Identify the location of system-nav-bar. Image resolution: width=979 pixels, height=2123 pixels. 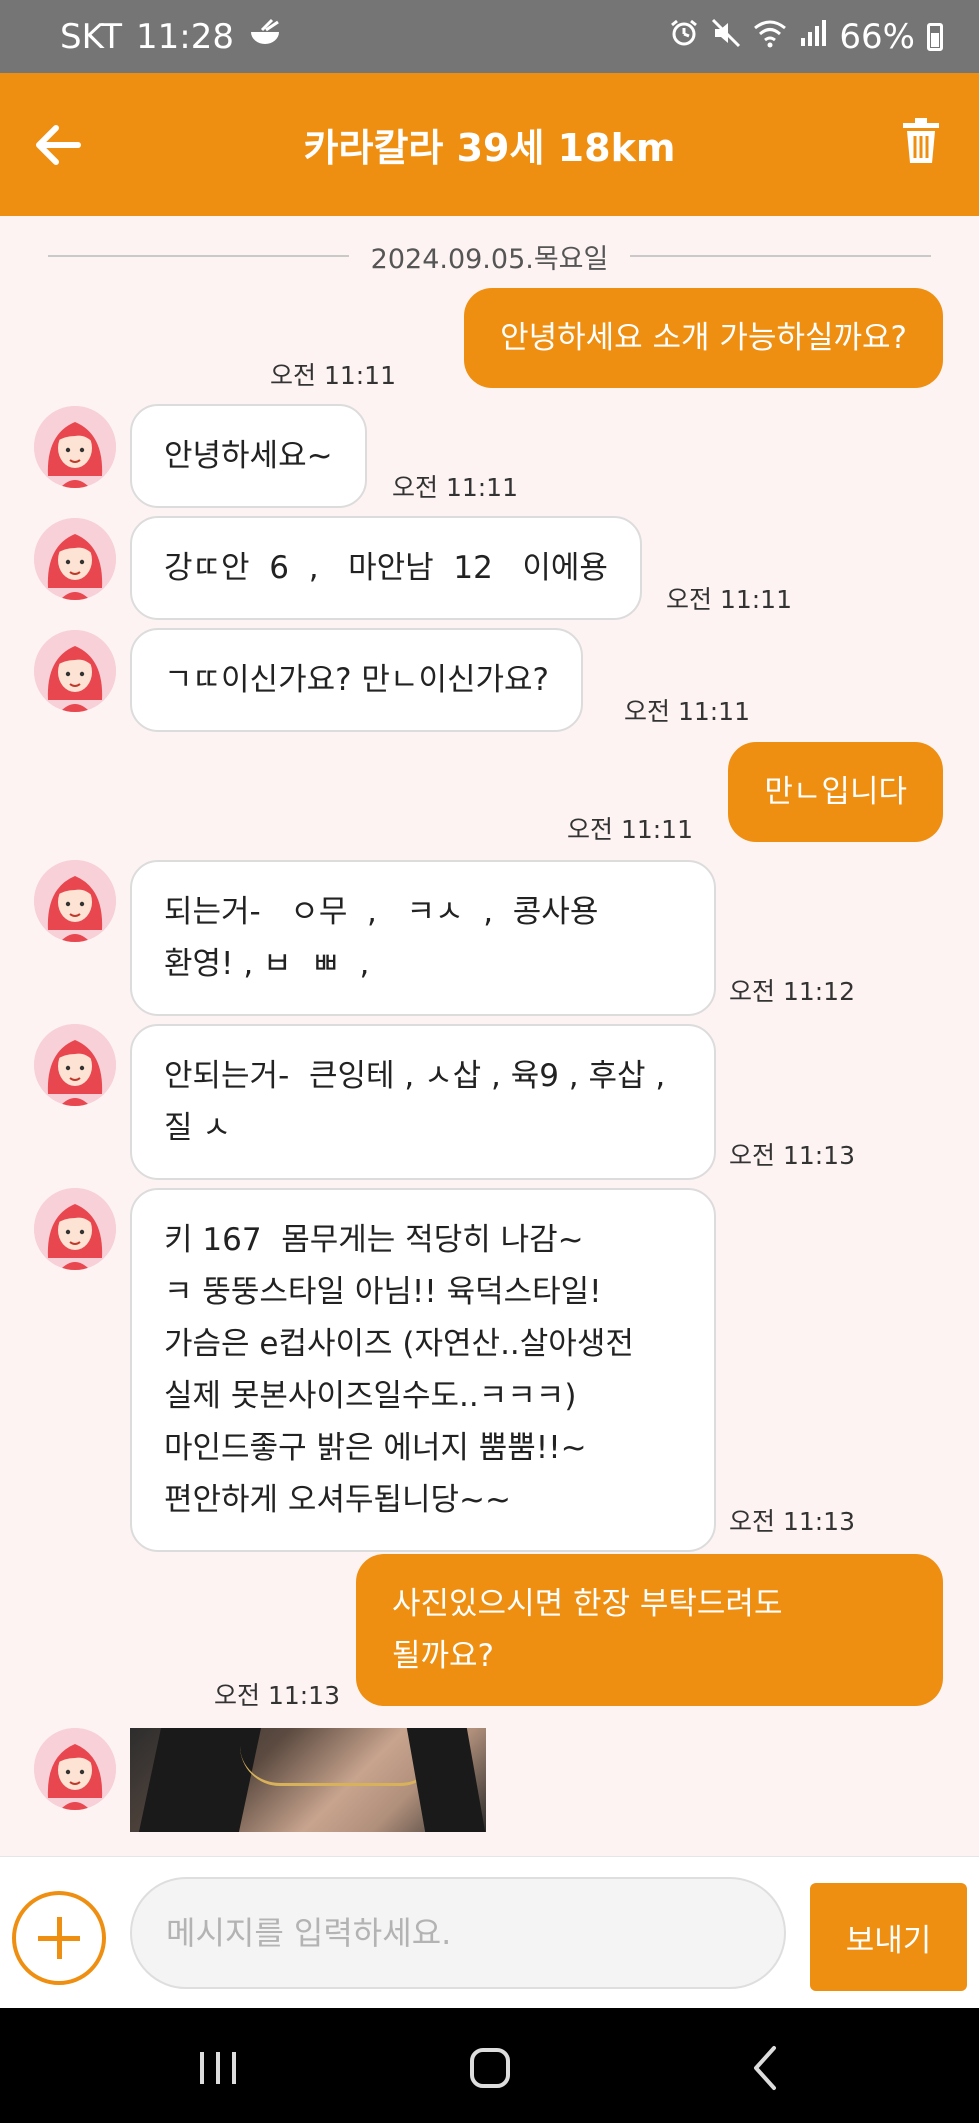
(489, 2065).